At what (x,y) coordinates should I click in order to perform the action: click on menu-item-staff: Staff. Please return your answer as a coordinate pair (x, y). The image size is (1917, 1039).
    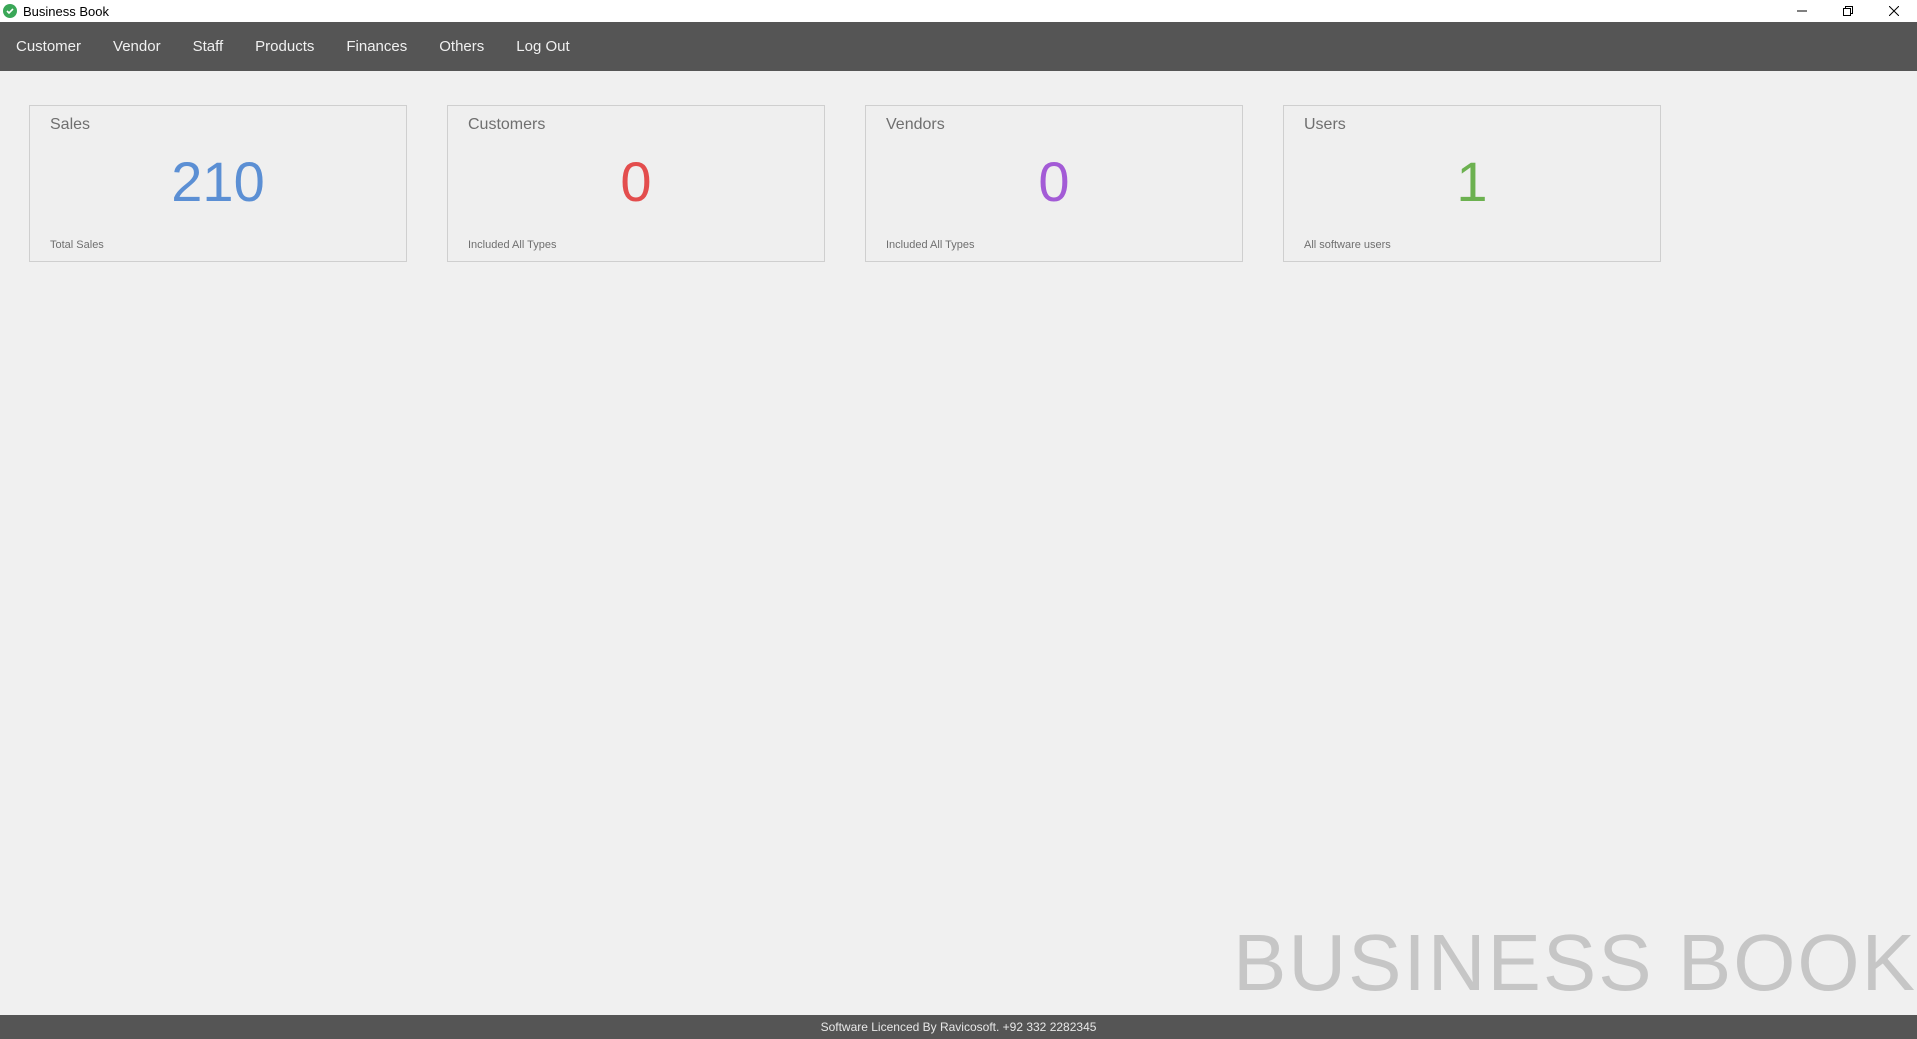
    Looking at the image, I should click on (208, 46).